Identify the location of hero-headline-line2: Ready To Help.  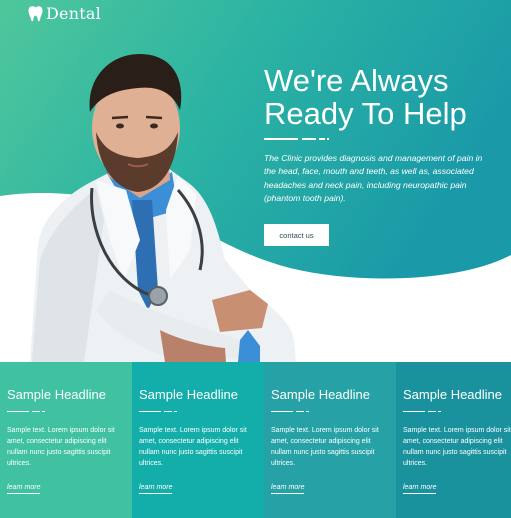
(365, 113).